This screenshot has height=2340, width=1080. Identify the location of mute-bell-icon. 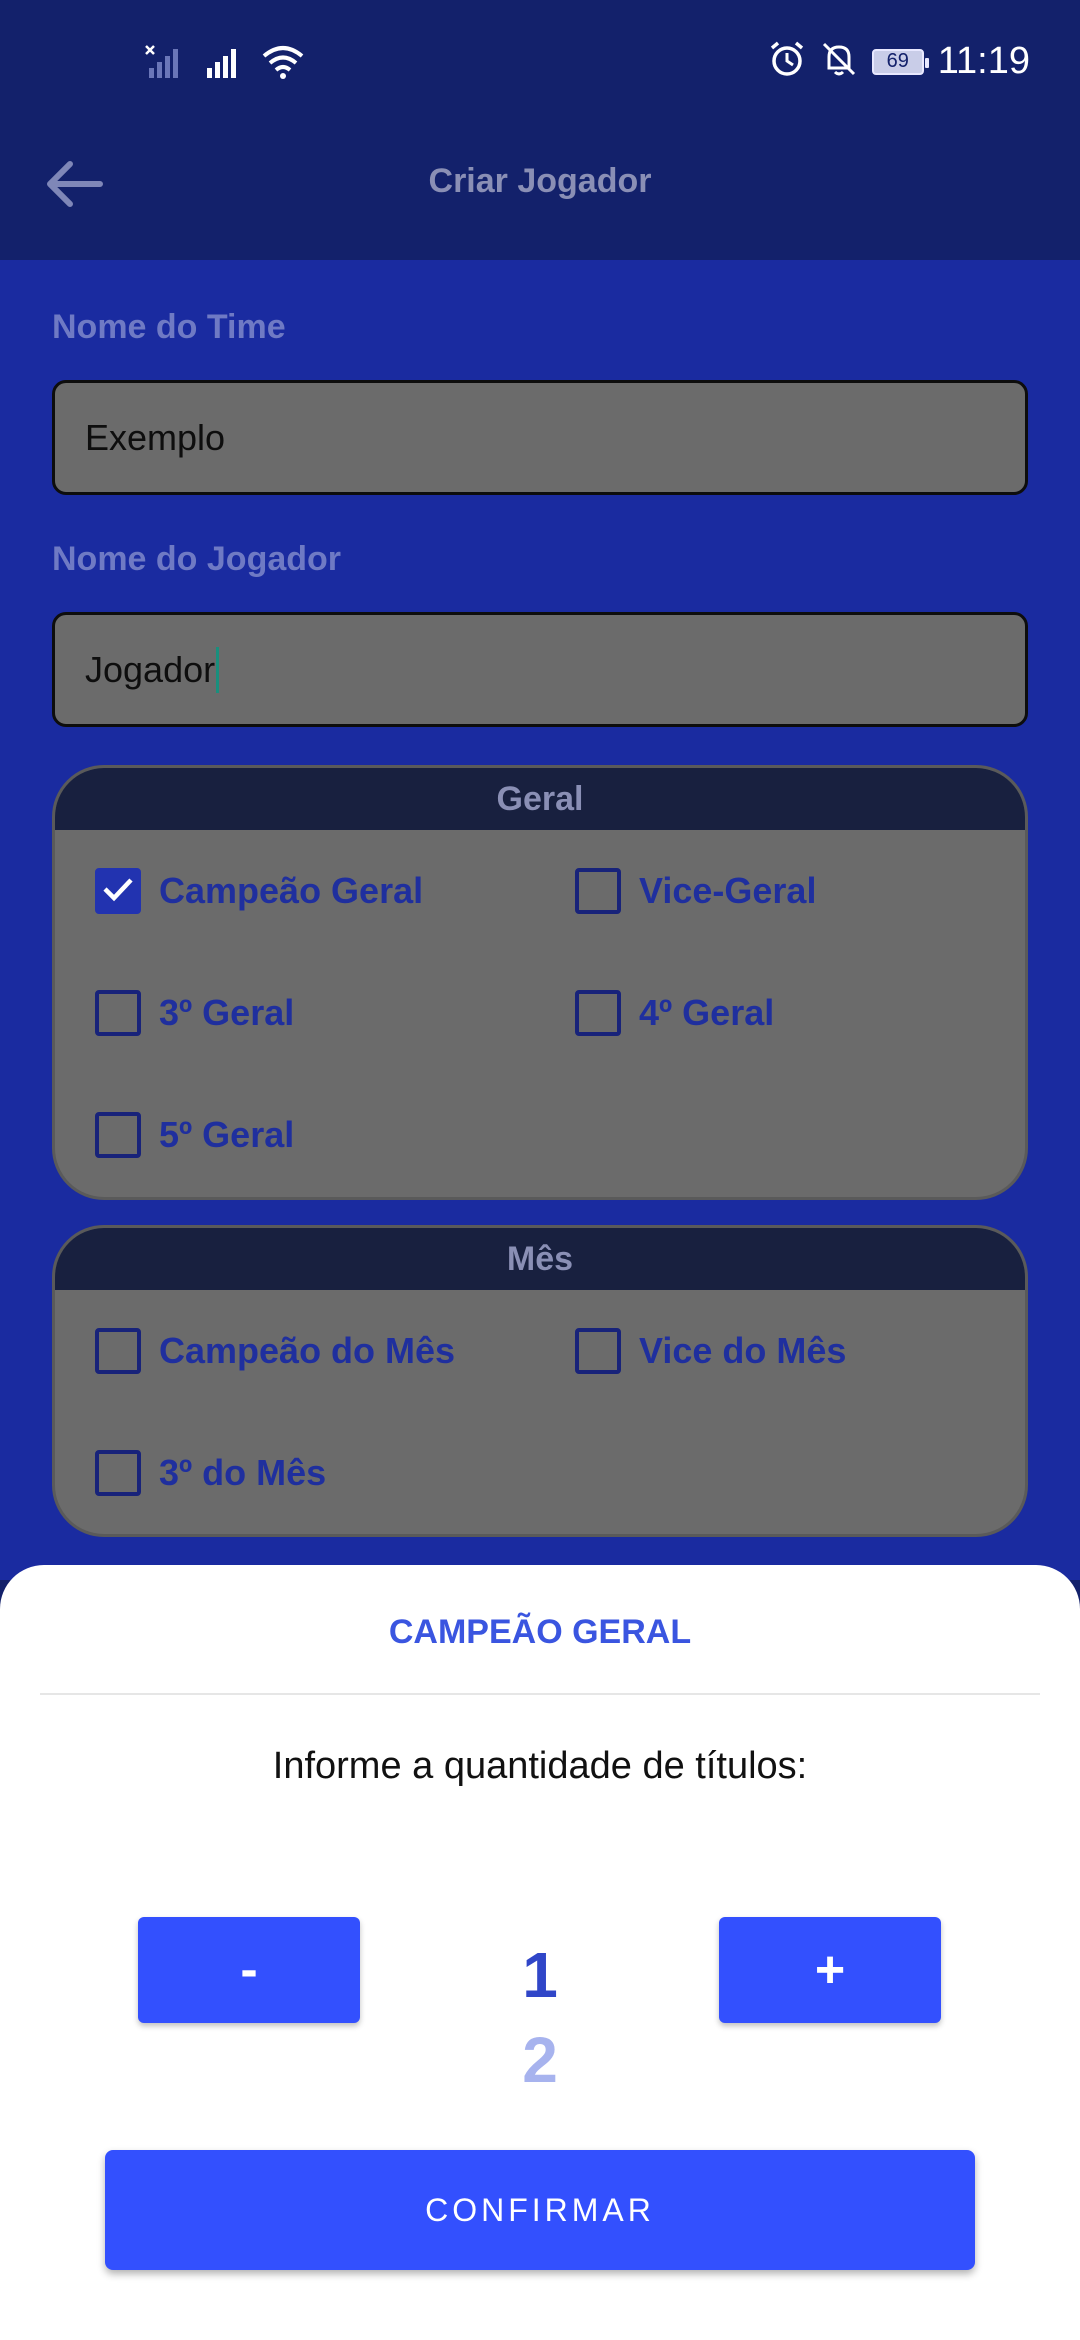
(839, 61).